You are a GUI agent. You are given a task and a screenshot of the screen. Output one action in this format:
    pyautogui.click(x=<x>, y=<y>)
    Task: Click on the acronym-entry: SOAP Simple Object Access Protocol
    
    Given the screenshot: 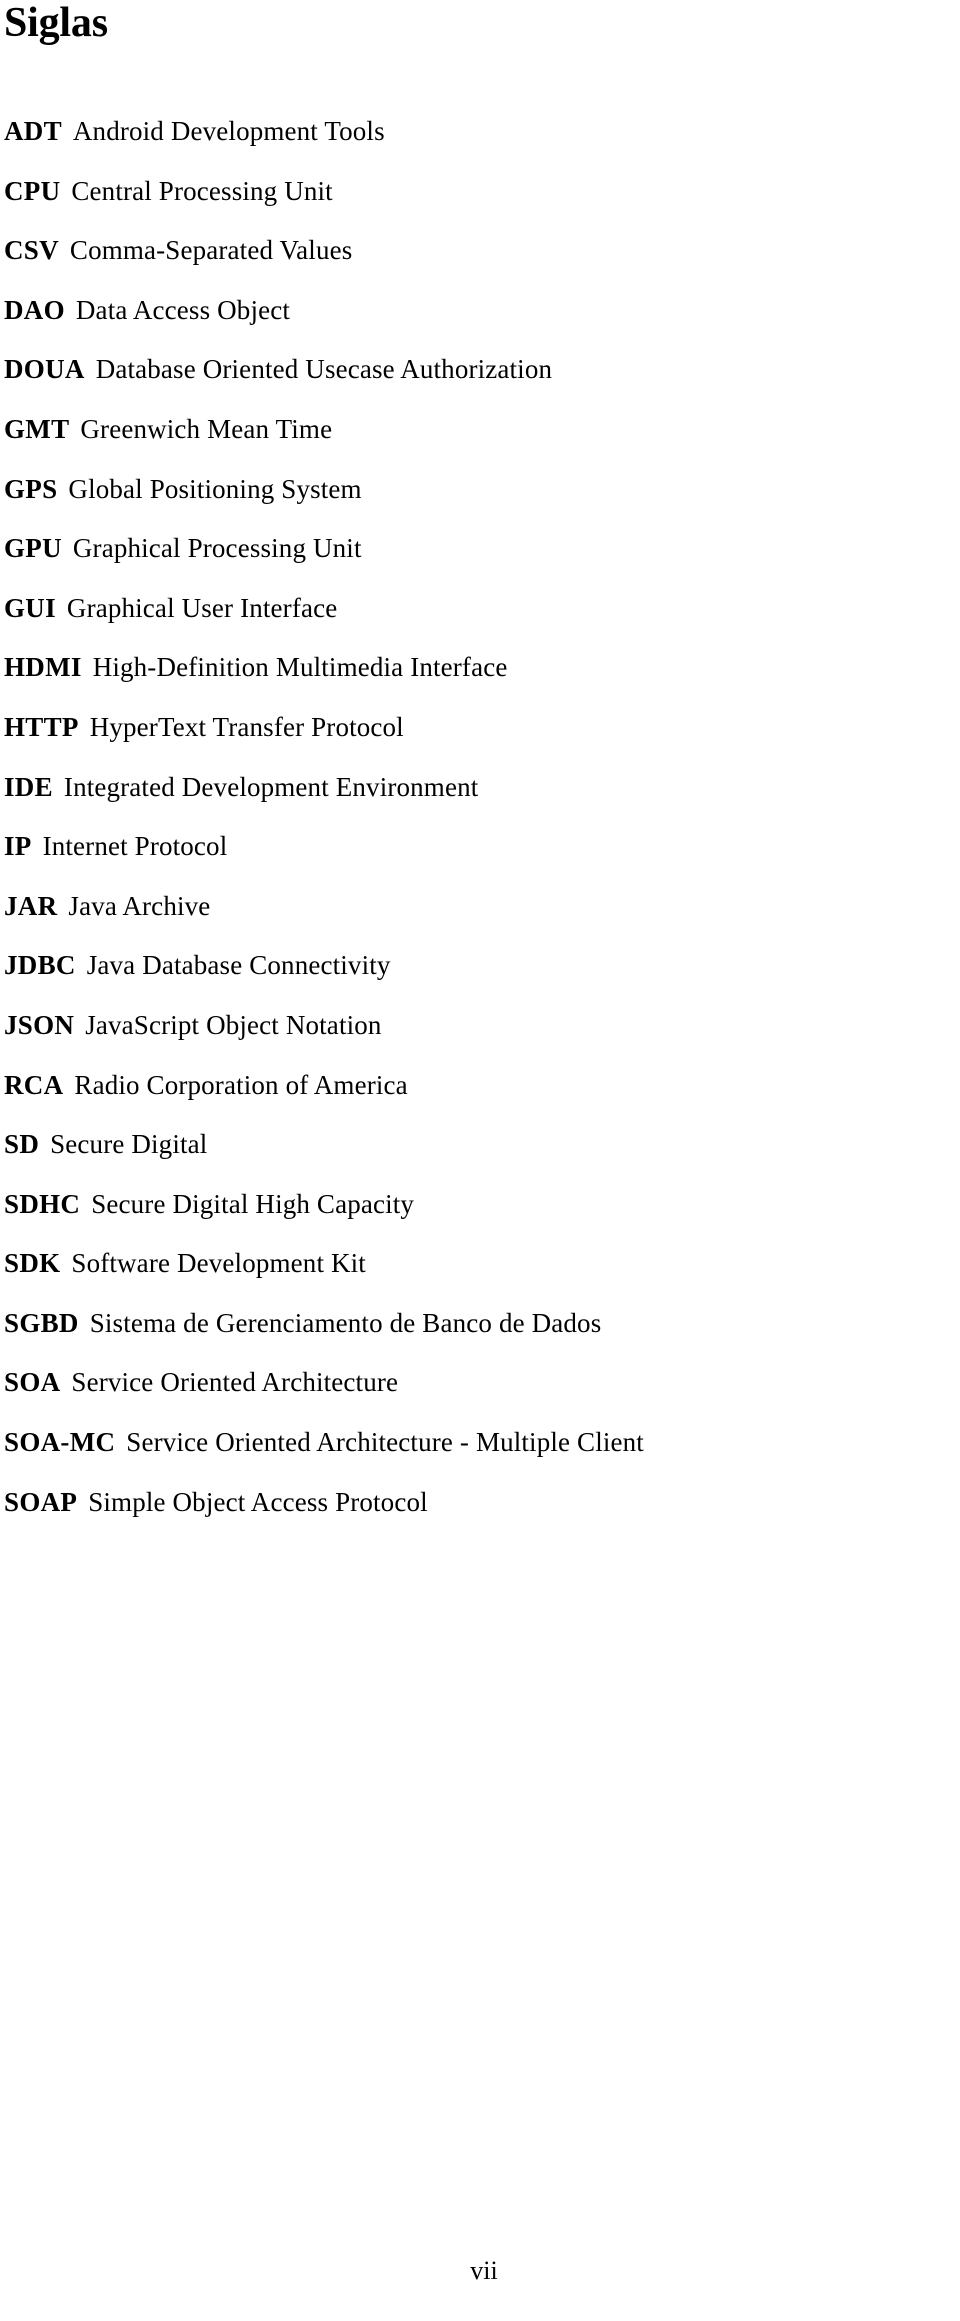 What is the action you would take?
    pyautogui.click(x=476, y=1503)
    